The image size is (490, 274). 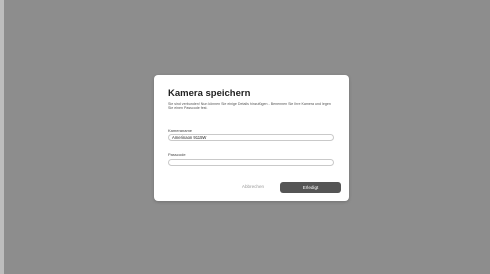 What do you see at coordinates (251, 162) in the screenshot?
I see `passcode-input` at bounding box center [251, 162].